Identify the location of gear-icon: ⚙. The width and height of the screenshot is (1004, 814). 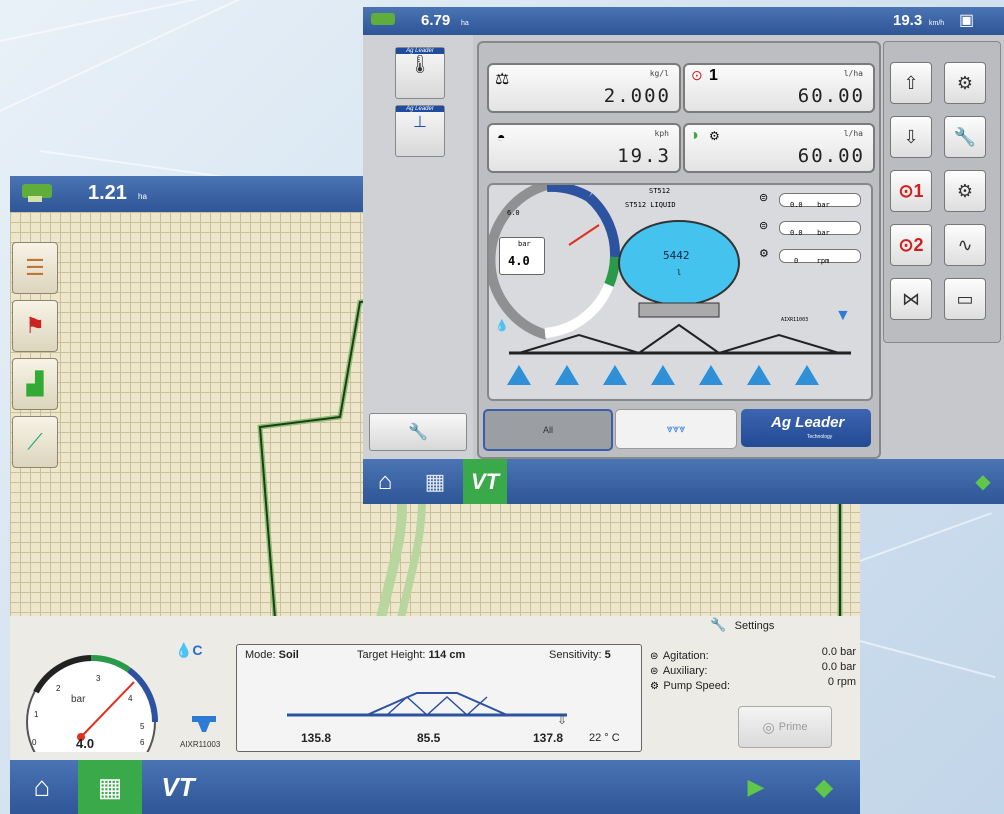
(714, 136).